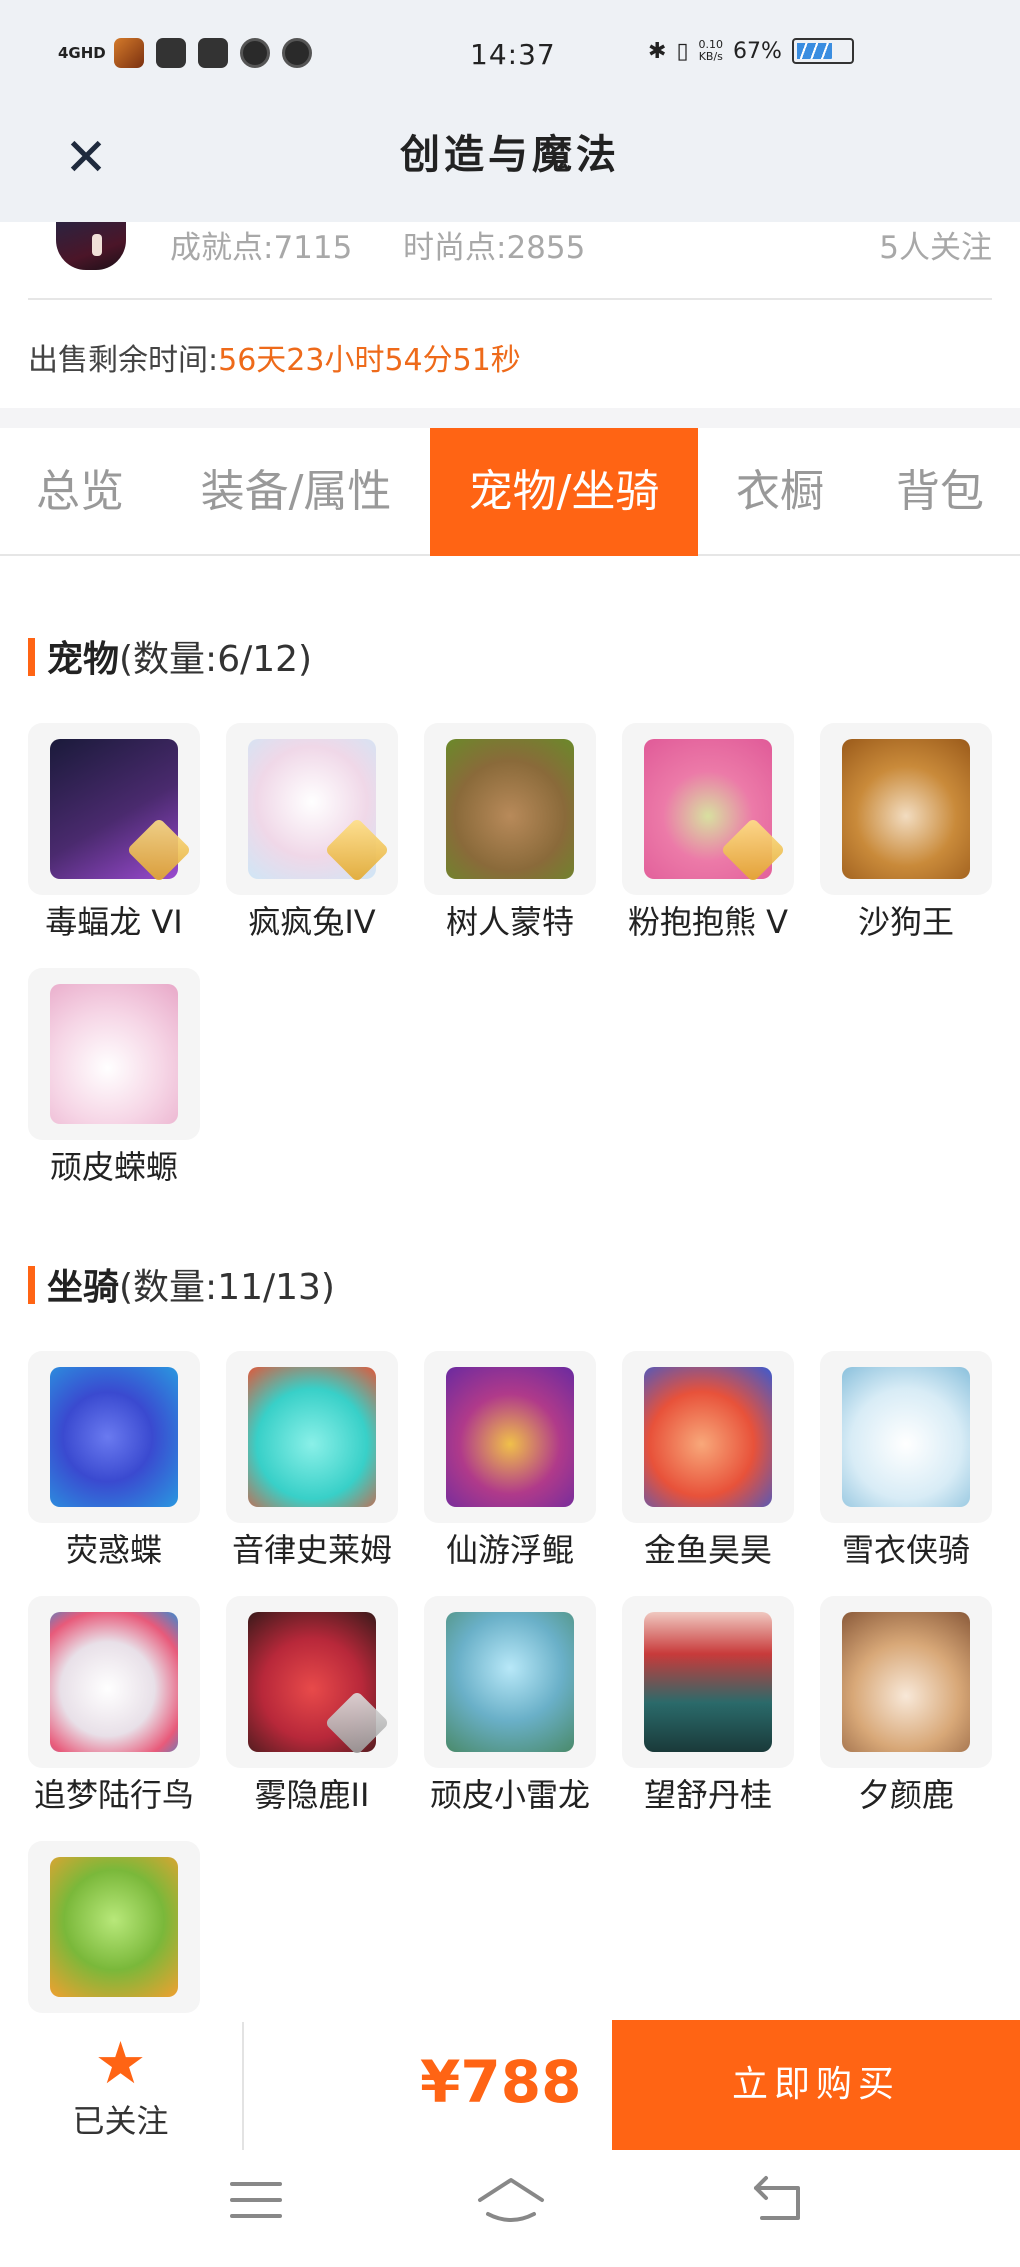  I want to click on price: ¥788, so click(501, 2082).